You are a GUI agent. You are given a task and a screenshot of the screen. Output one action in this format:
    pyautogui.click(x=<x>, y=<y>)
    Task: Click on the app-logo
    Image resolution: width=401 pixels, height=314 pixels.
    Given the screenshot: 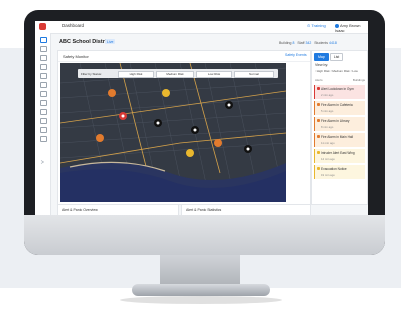 What is the action you would take?
    pyautogui.click(x=42, y=26)
    